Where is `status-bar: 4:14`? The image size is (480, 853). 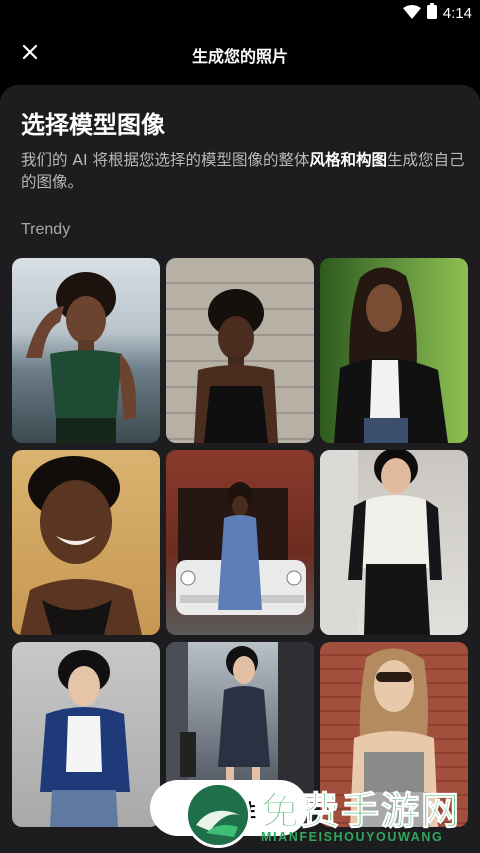
status-bar: 4:14 is located at coordinates (240, 13).